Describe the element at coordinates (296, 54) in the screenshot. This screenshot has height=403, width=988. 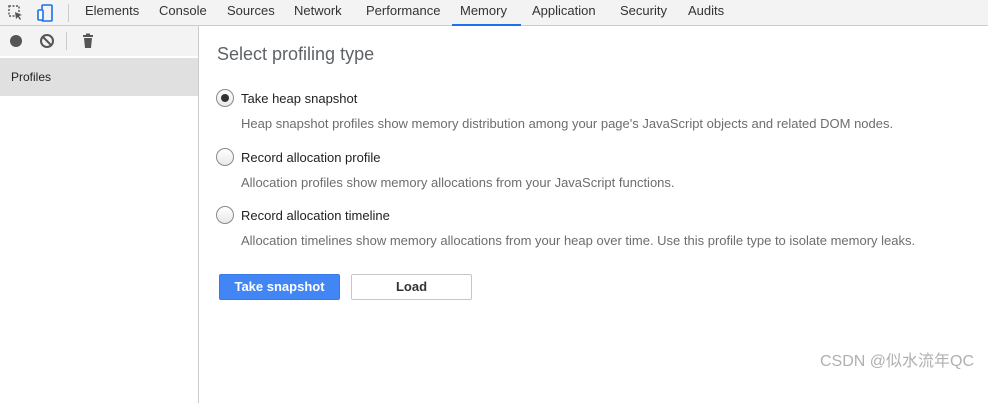
I see `page-title: Select profiling type` at that location.